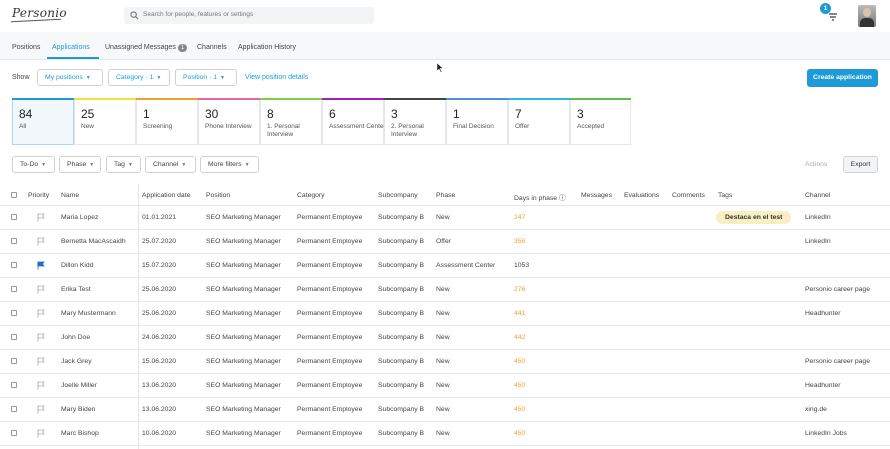 The image size is (890, 449). Describe the element at coordinates (43, 121) in the screenshot. I see `phase-card: 84 All` at that location.